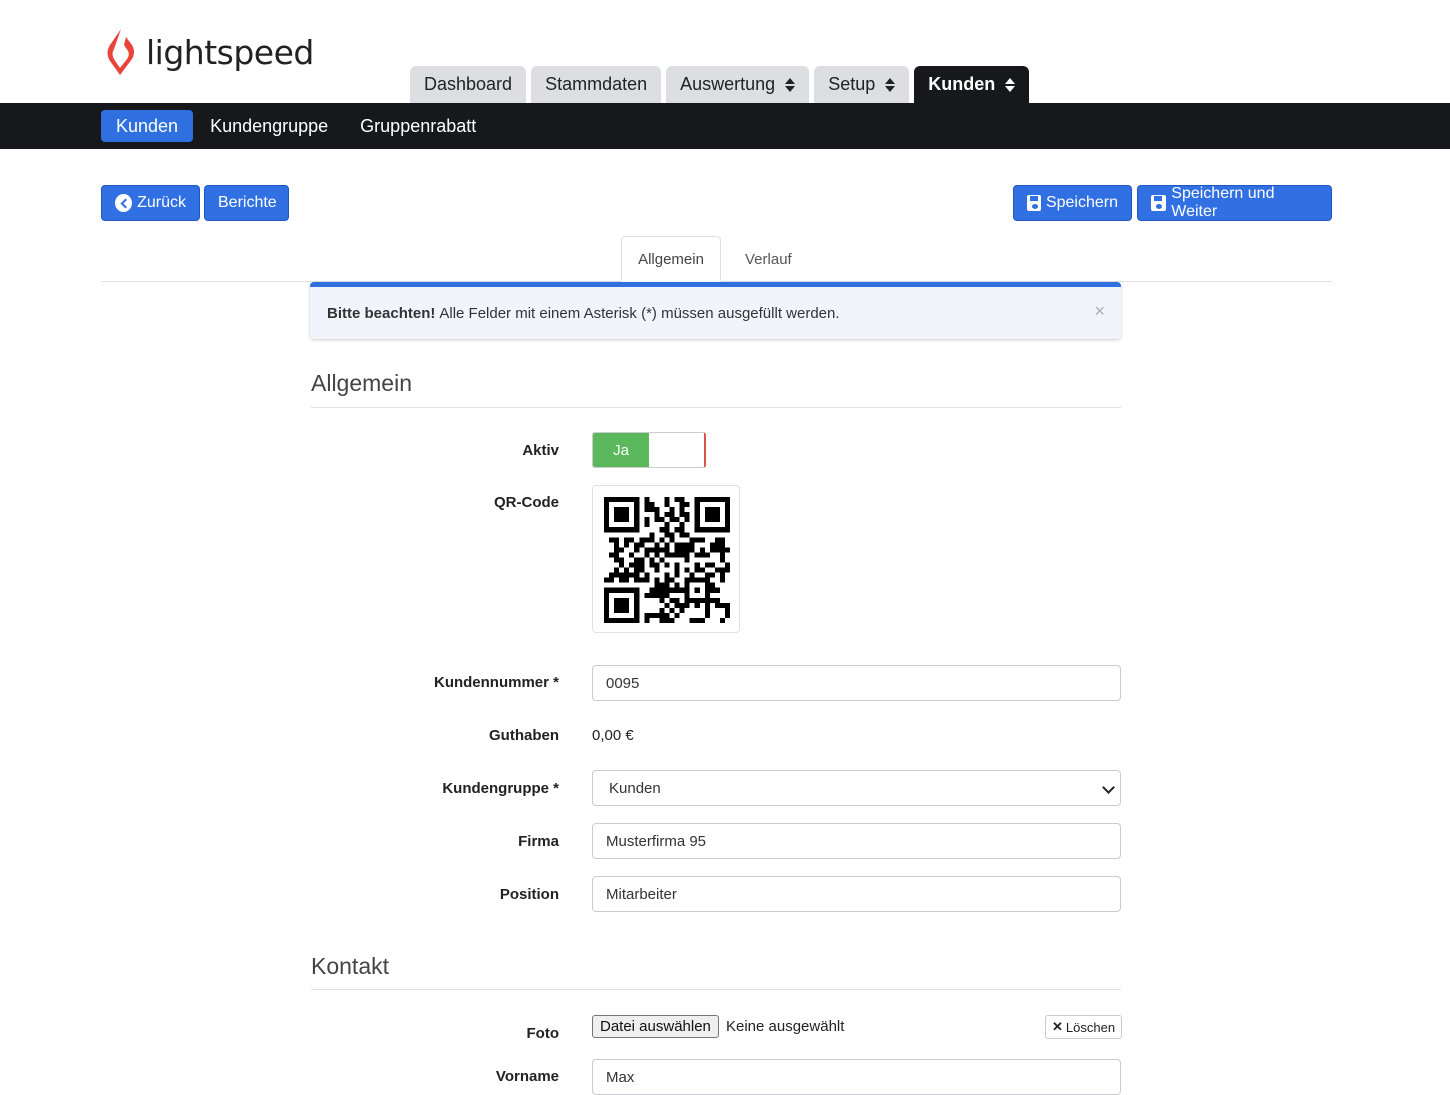  Describe the element at coordinates (725, 126) in the screenshot. I see `sub-nav: Kunden Kundengruppe Gruppenrabatt` at that location.